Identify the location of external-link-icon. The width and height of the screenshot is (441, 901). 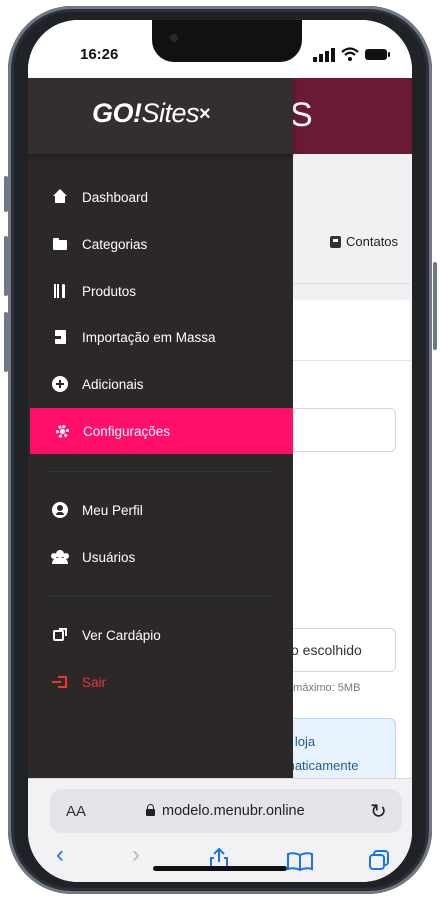
(60, 635).